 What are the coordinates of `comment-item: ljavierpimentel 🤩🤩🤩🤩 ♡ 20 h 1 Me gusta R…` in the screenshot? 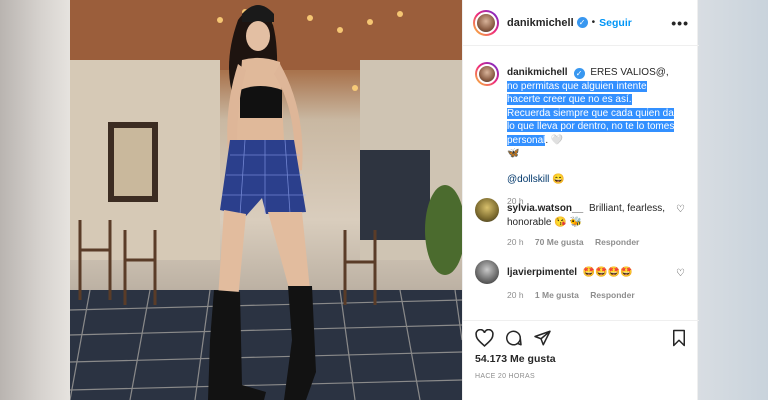 It's located at (581, 284).